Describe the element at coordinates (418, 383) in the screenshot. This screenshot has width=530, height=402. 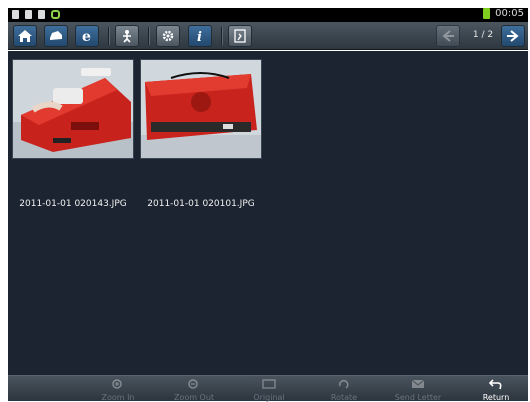
I see `send-letter-icon` at that location.